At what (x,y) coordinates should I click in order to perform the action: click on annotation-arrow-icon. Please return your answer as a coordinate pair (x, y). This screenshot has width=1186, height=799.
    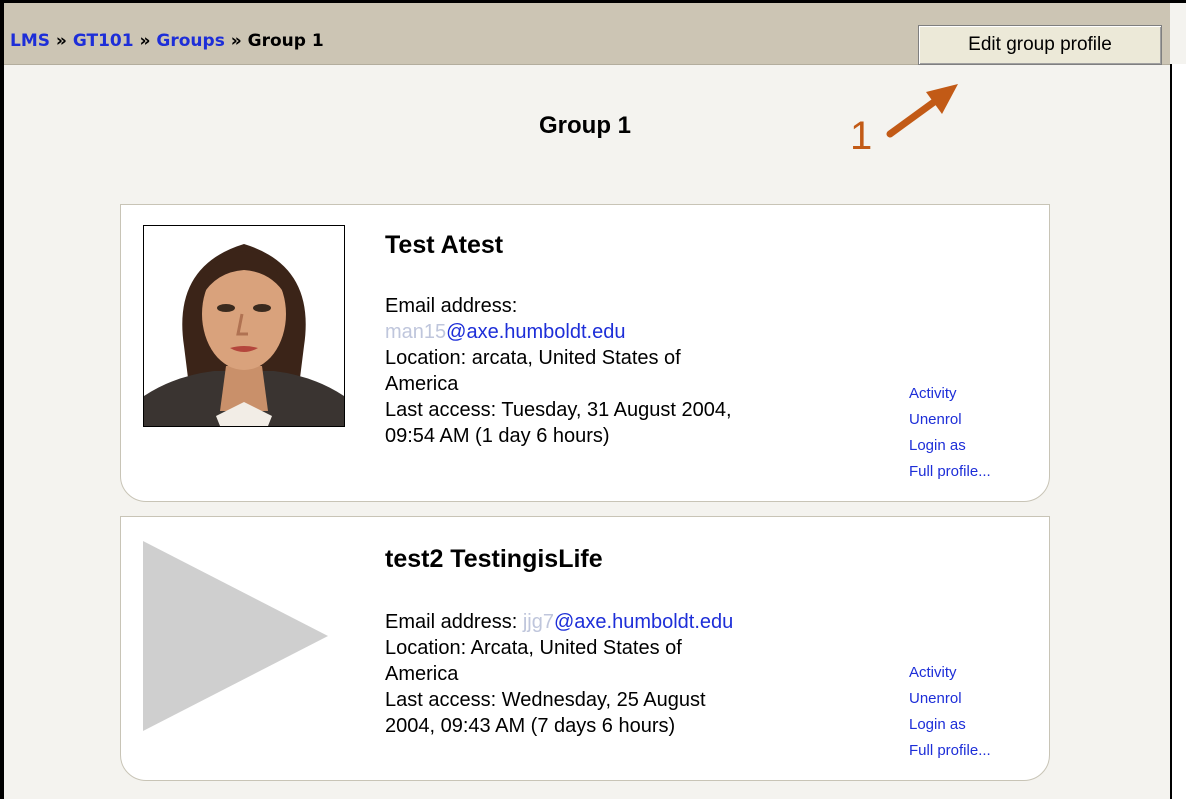
    Looking at the image, I should click on (922, 111).